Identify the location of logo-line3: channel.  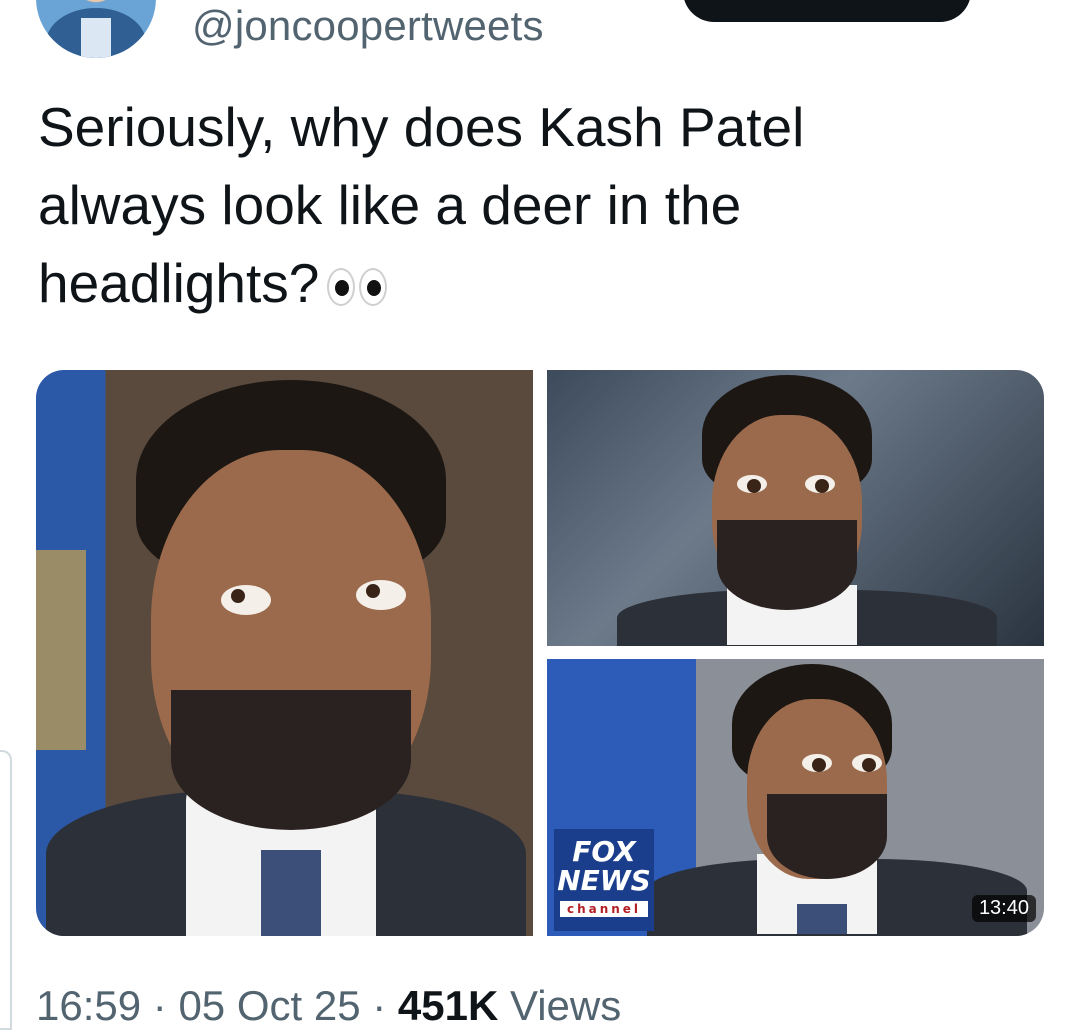
(604, 909).